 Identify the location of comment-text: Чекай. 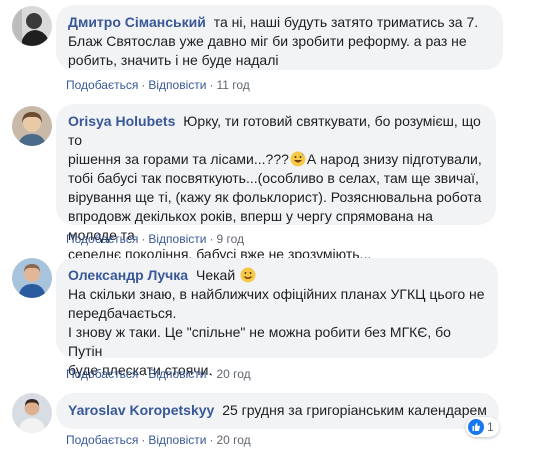
(215, 275).